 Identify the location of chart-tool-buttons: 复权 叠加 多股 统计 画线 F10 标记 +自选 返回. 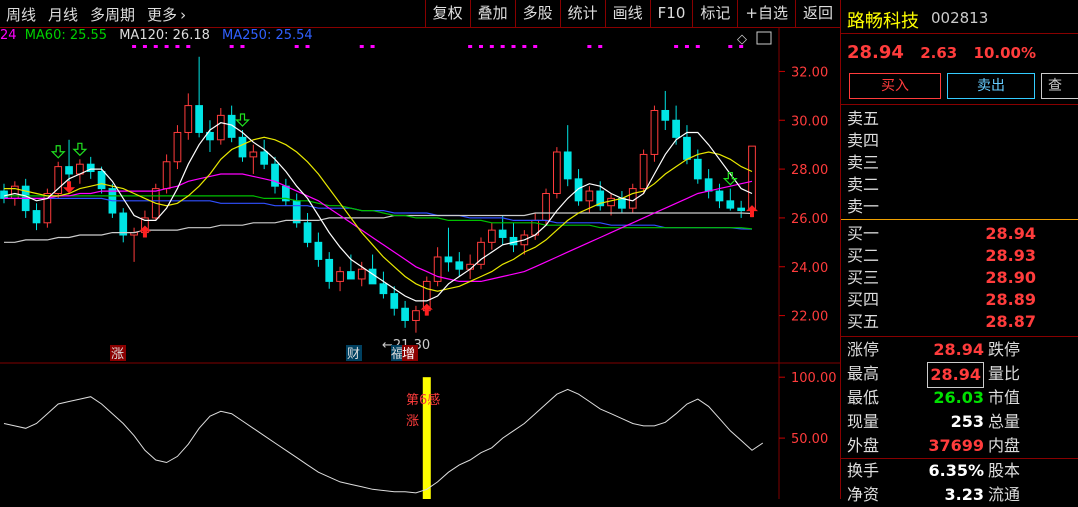
(632, 13).